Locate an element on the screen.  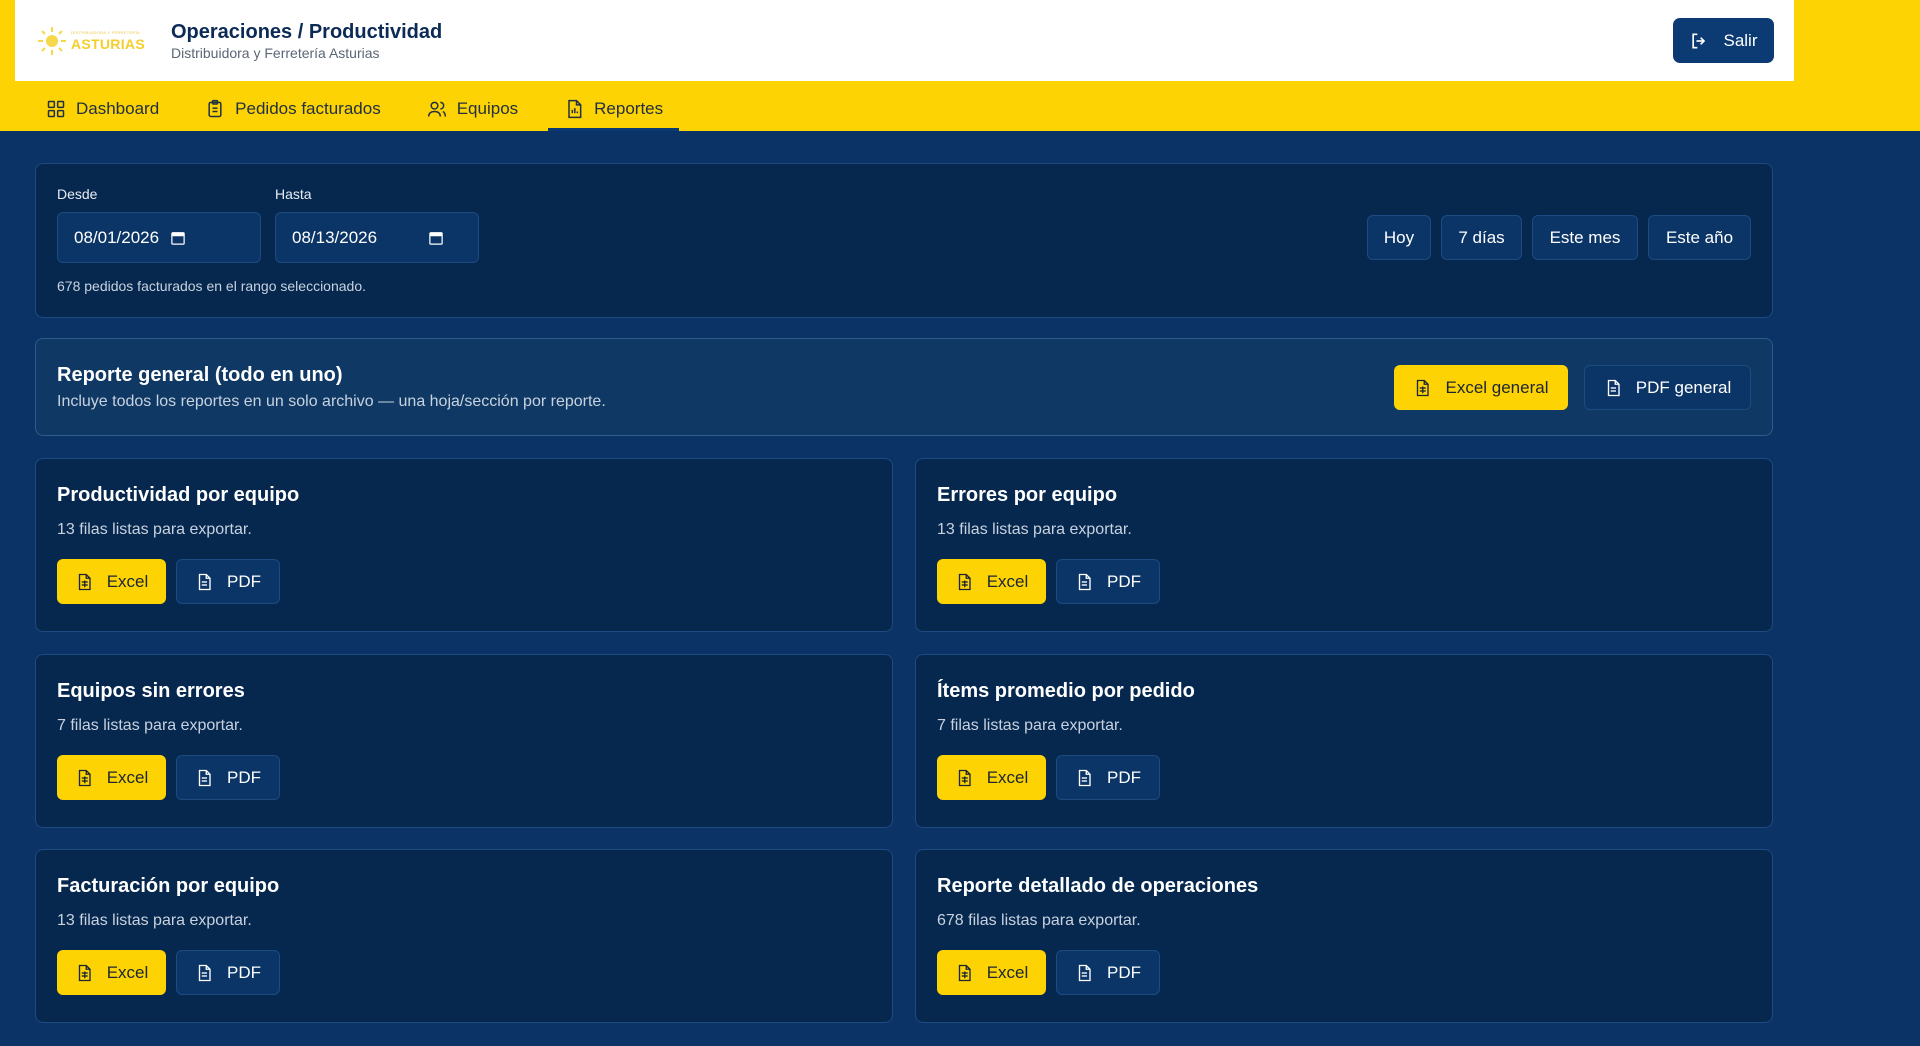
report-title: Facturación por equipo is located at coordinates (168, 886).